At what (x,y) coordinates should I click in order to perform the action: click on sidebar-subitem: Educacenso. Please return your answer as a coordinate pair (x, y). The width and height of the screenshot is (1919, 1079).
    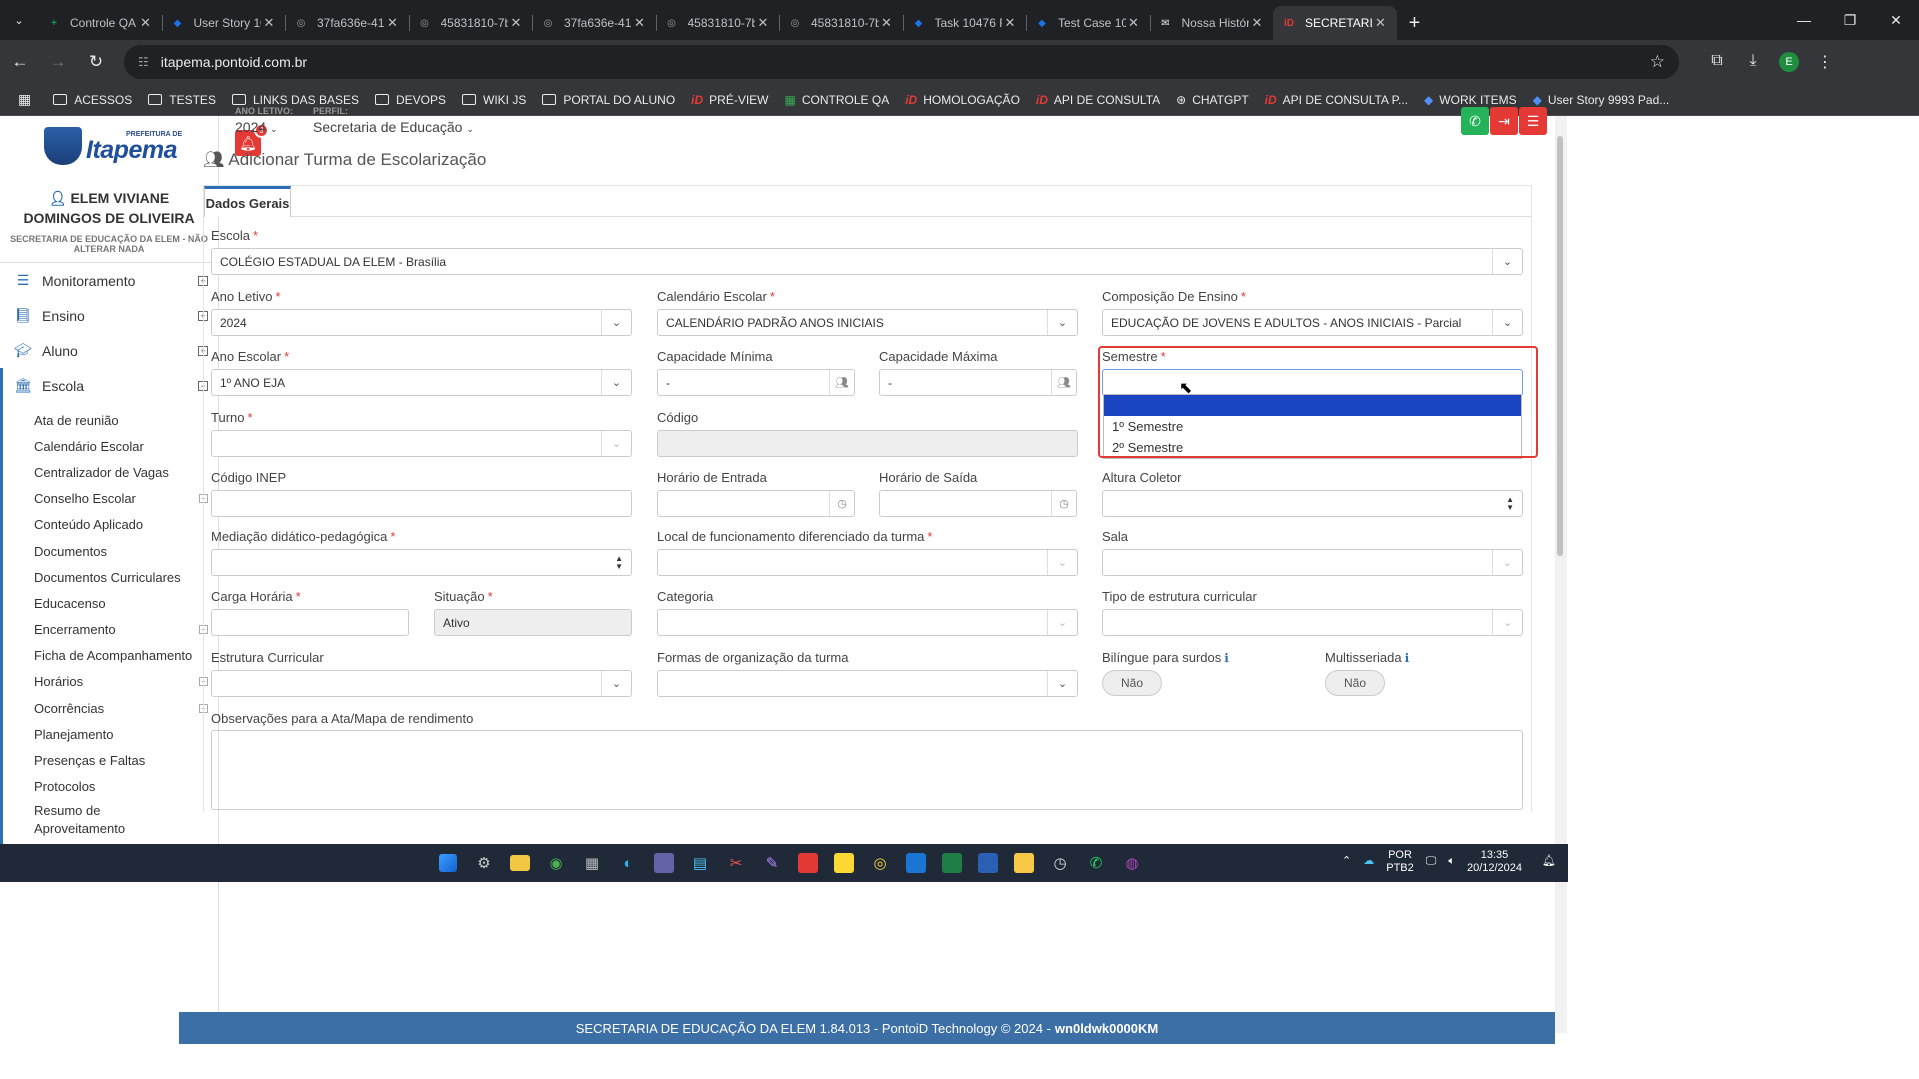
    Looking at the image, I should click on (110, 603).